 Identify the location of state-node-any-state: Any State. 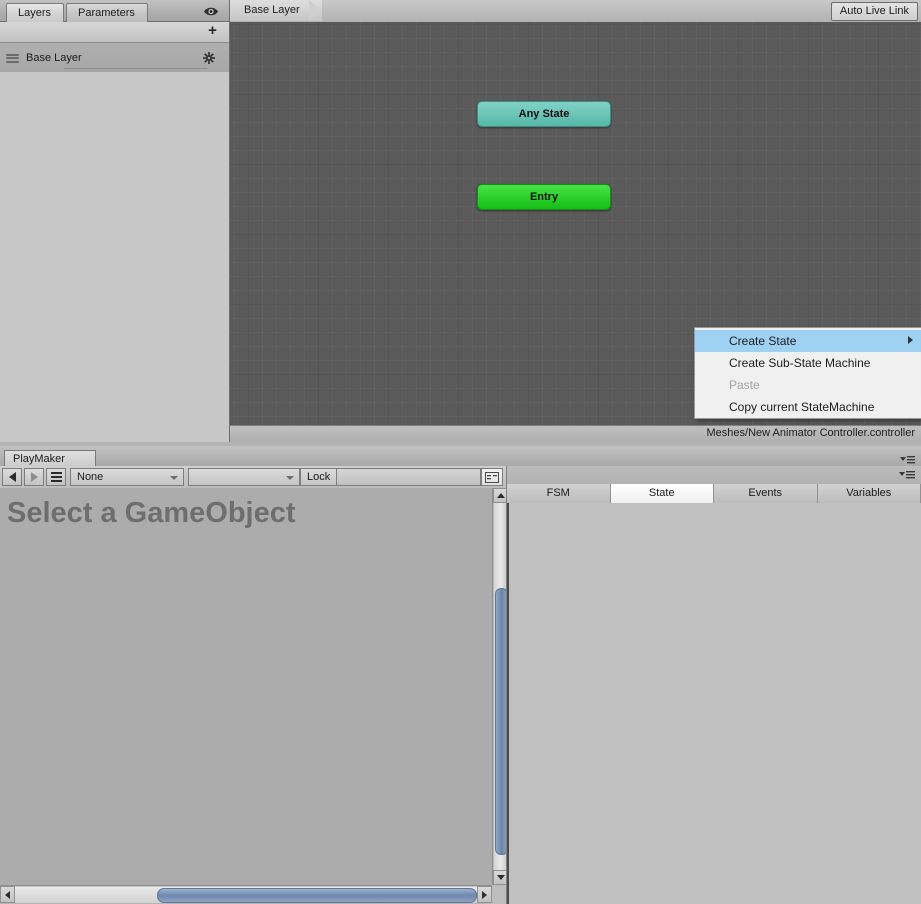
(544, 114).